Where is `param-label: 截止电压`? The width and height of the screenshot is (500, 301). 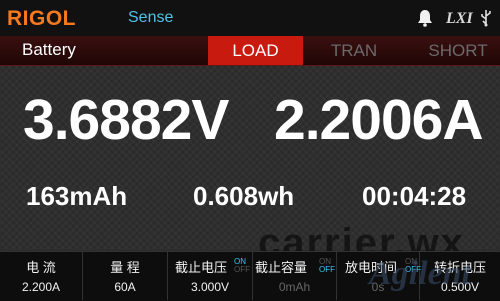
param-label: 截止电压 is located at coordinates (200, 267).